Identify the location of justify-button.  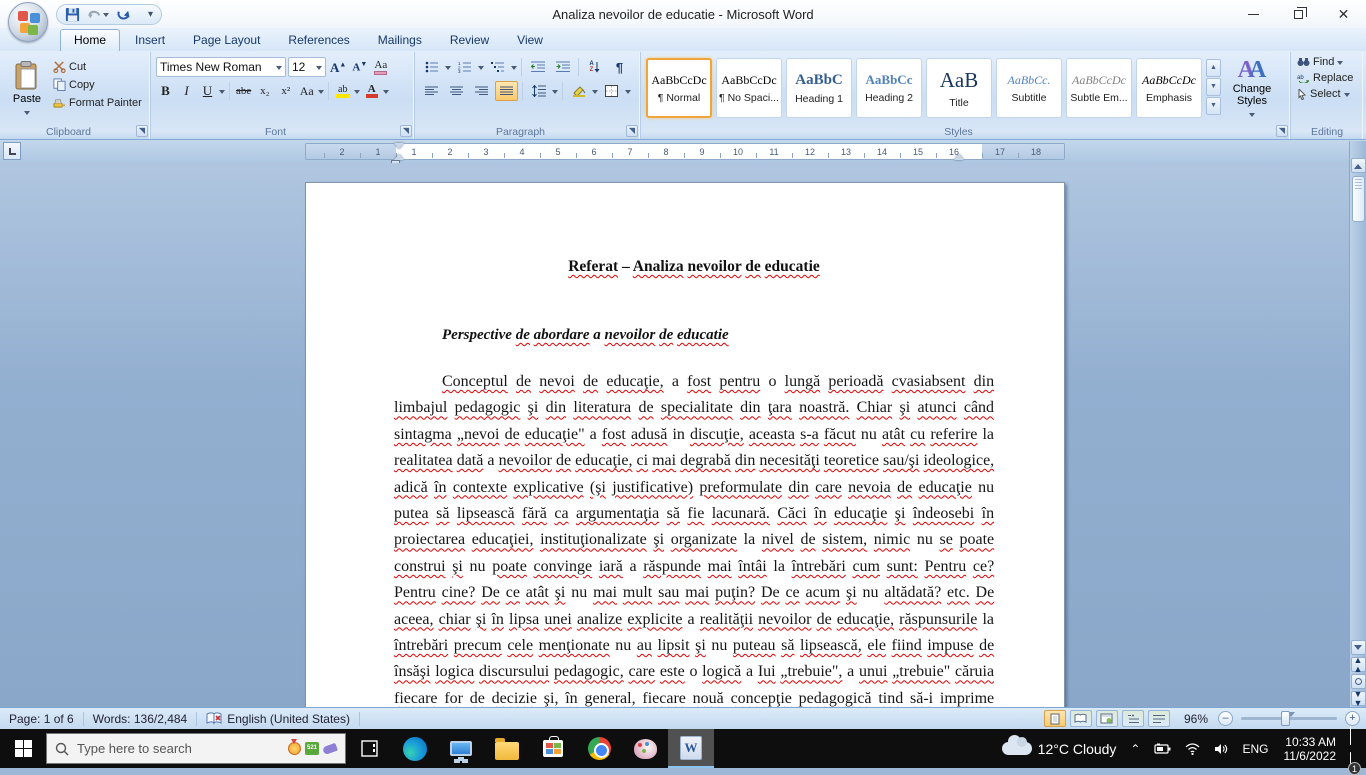
(506, 91).